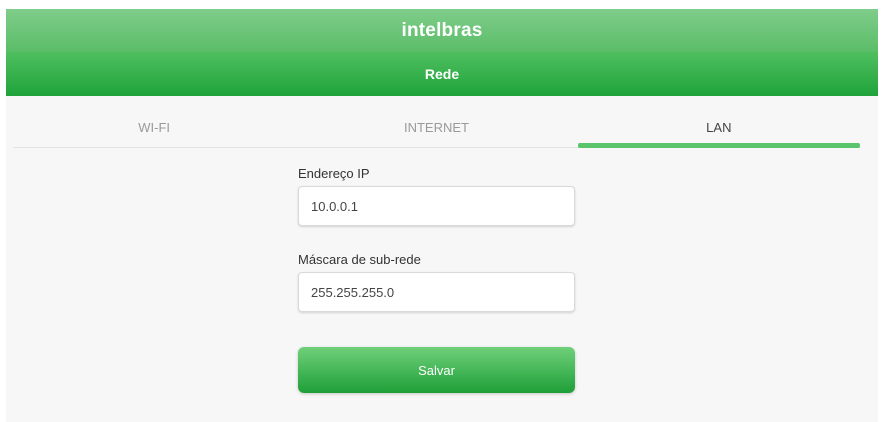 The image size is (884, 422). Describe the element at coordinates (436, 370) in the screenshot. I see `save-button: Salvar` at that location.